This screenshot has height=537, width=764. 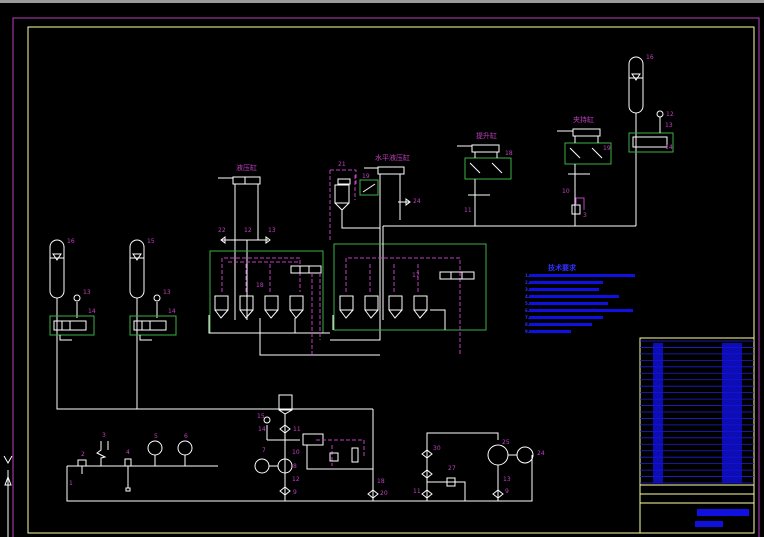 What do you see at coordinates (478, 142) in the screenshot?
I see `cylinder-right-a: 提升缸` at bounding box center [478, 142].